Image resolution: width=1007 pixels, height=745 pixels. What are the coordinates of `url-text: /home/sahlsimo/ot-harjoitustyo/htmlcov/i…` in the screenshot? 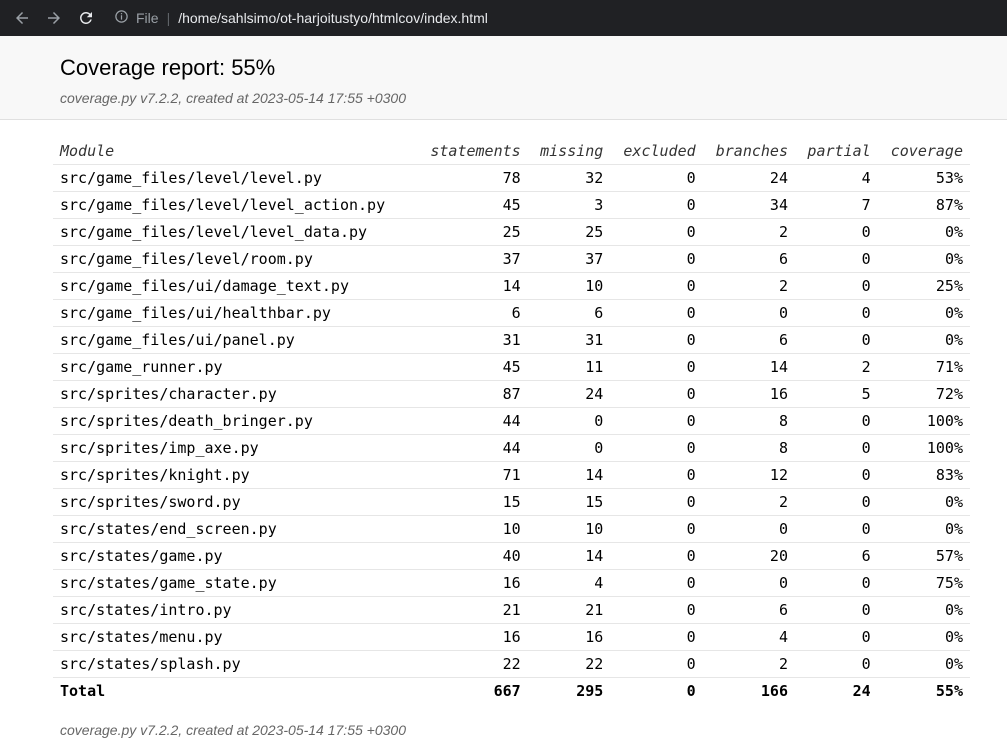 It's located at (333, 18).